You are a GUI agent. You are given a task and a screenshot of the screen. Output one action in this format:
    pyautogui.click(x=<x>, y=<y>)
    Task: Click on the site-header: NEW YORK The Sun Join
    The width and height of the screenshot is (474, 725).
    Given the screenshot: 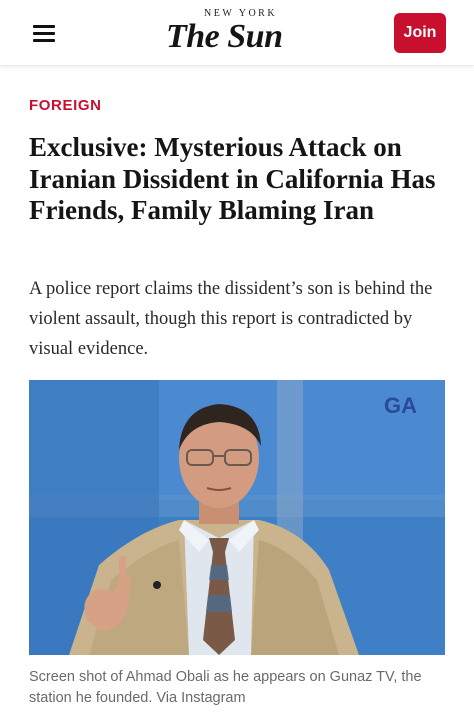 What is the action you would take?
    pyautogui.click(x=237, y=33)
    